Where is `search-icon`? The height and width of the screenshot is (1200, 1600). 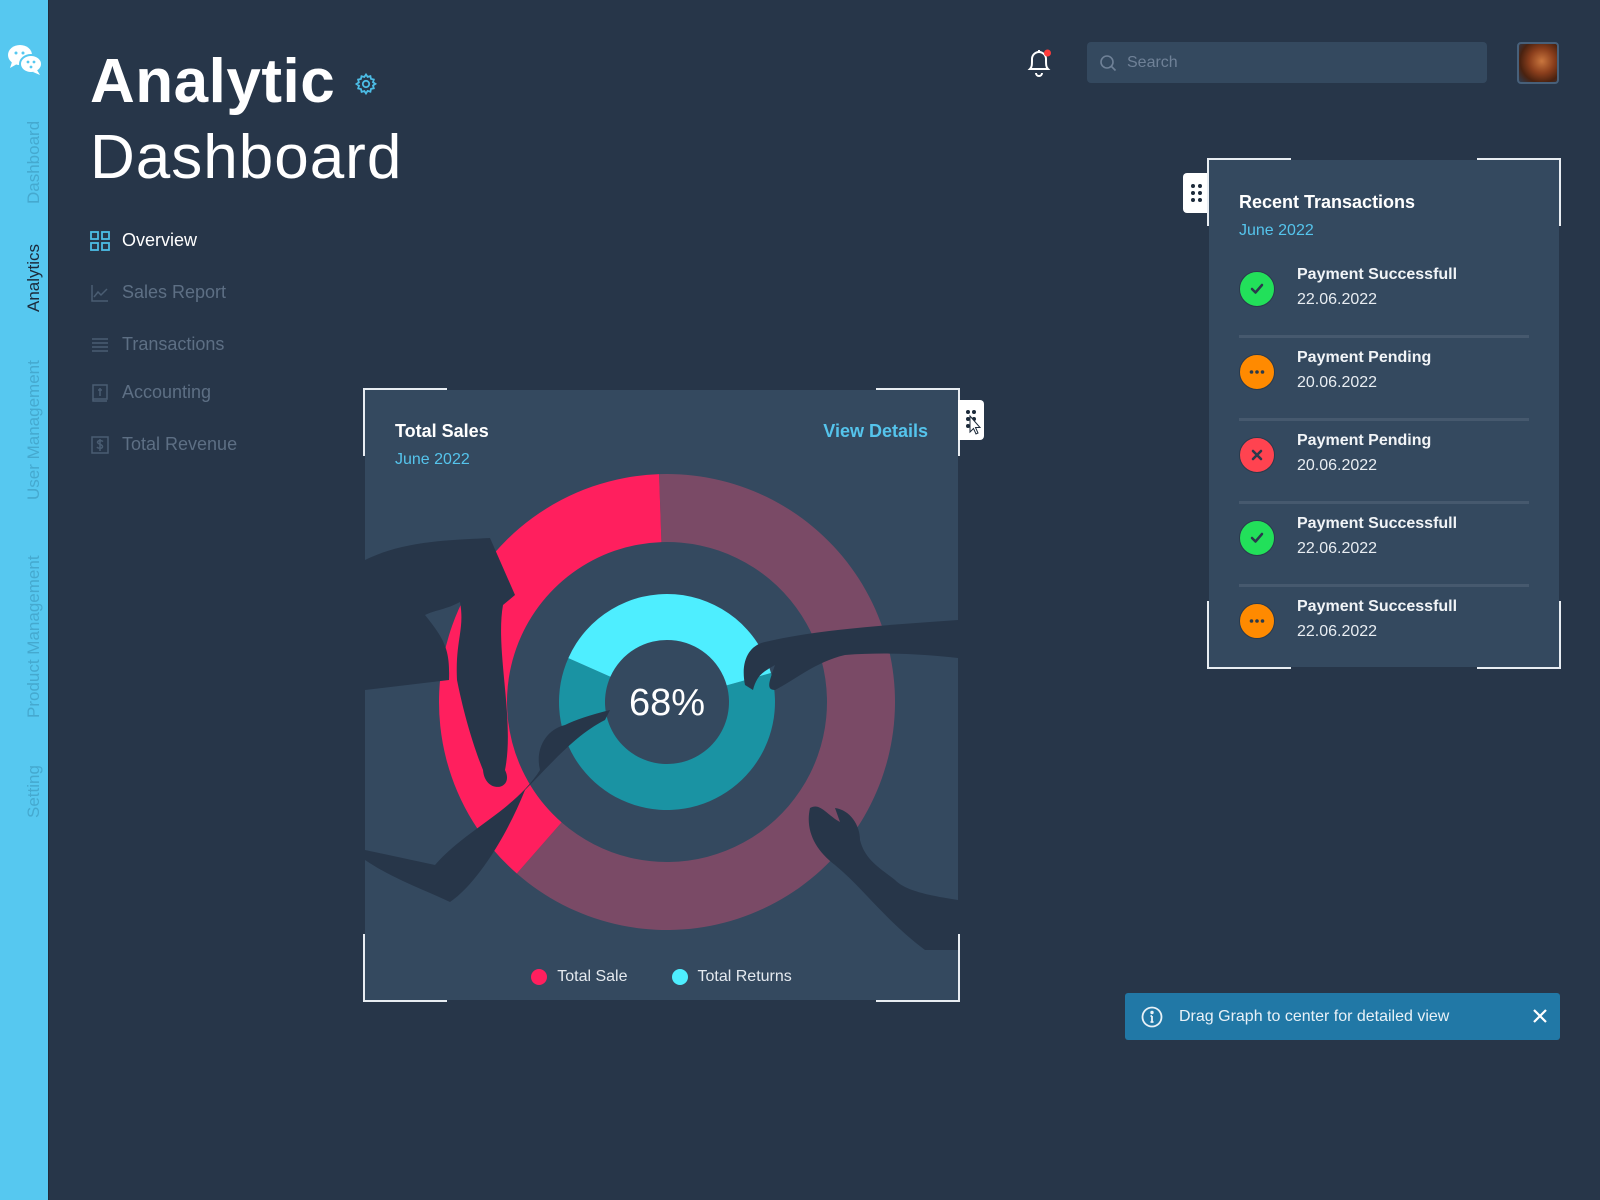
search-icon is located at coordinates (1108, 62).